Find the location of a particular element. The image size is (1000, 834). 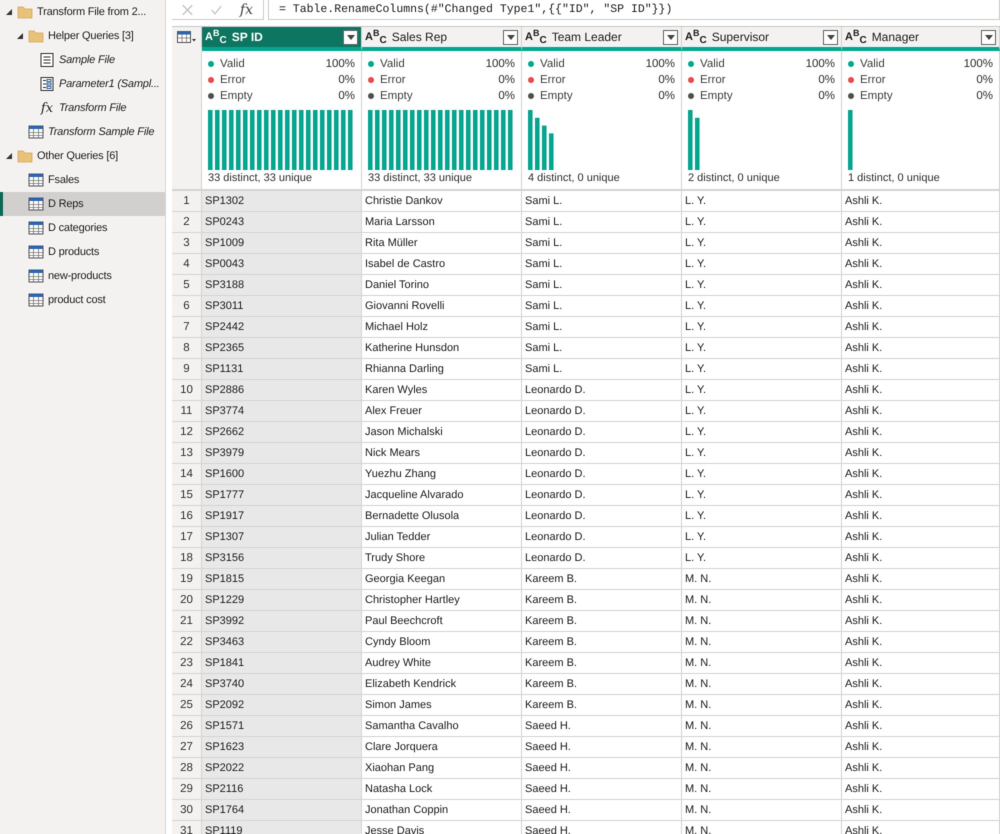

query-item: Sample File is located at coordinates (82, 60).